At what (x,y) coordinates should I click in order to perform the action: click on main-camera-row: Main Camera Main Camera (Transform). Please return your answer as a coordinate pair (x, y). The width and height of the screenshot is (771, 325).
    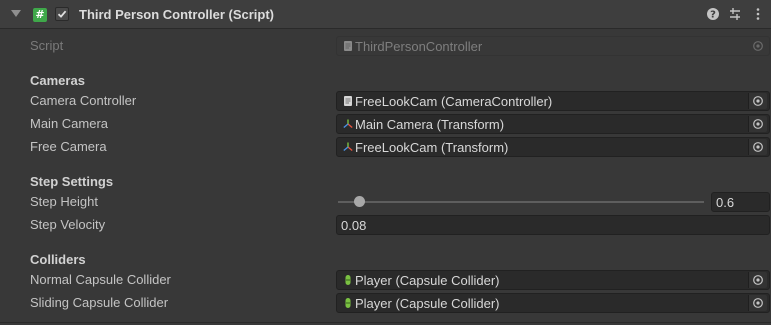
    Looking at the image, I should click on (385, 124).